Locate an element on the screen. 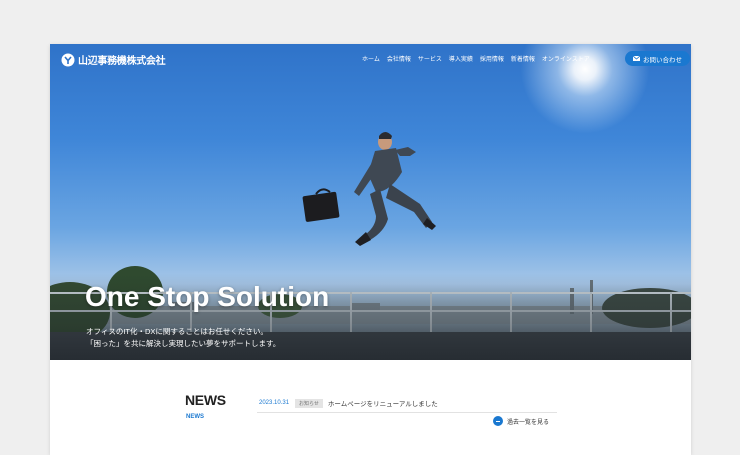  contact-button-label: お問い合わせ is located at coordinates (662, 60).